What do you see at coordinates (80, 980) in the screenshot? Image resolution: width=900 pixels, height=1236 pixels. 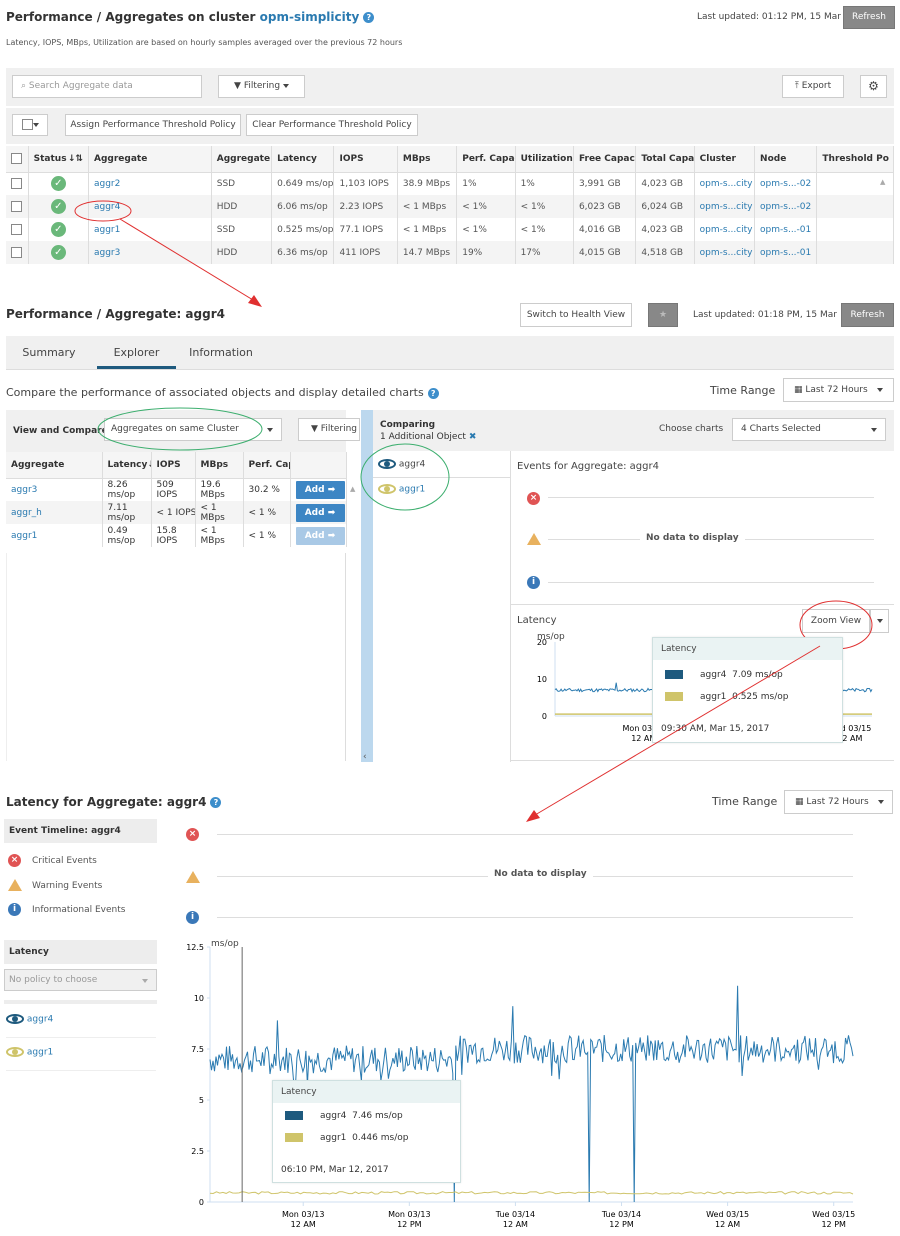 I see `policy-select: No policy to choose` at bounding box center [80, 980].